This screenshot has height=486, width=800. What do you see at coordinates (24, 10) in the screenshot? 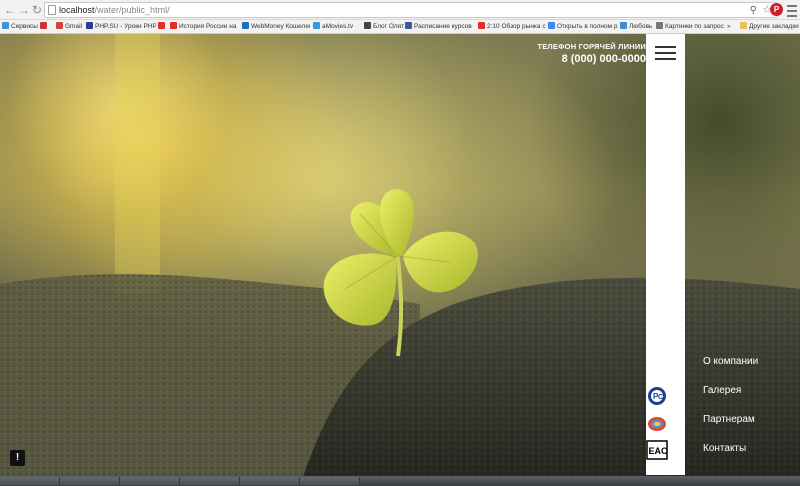
I see `forward-icon: →` at bounding box center [24, 10].